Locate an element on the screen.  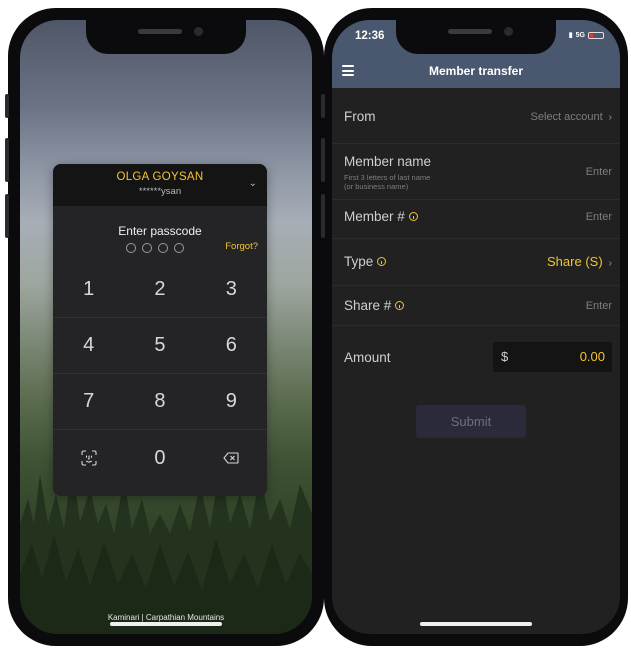
member-name-hint-1: First 3 letters of last name is located at coordinates (387, 177).